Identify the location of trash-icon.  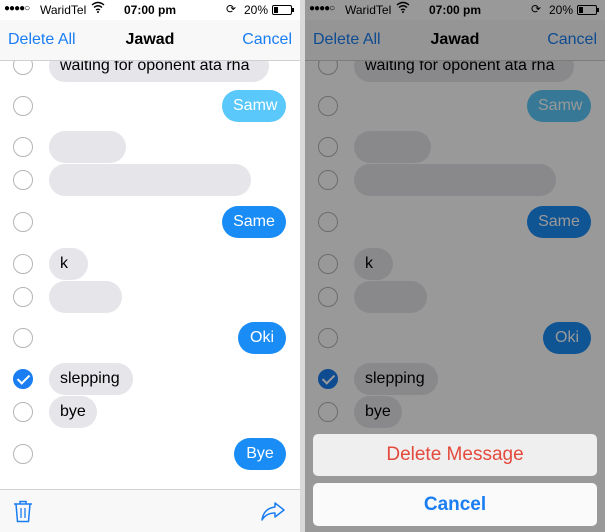
(23, 513).